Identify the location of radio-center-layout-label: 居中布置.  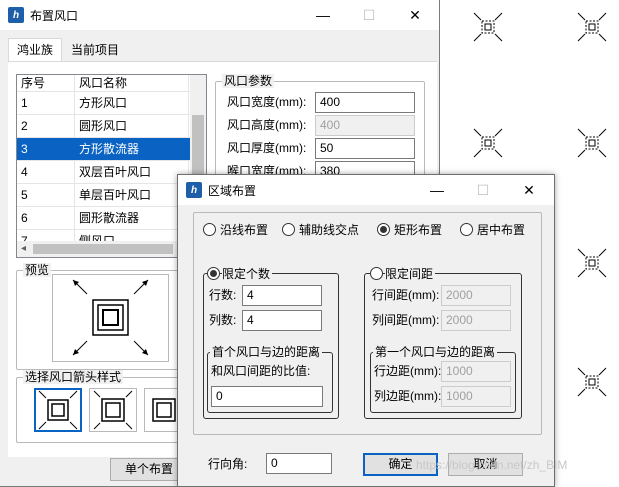
(501, 230).